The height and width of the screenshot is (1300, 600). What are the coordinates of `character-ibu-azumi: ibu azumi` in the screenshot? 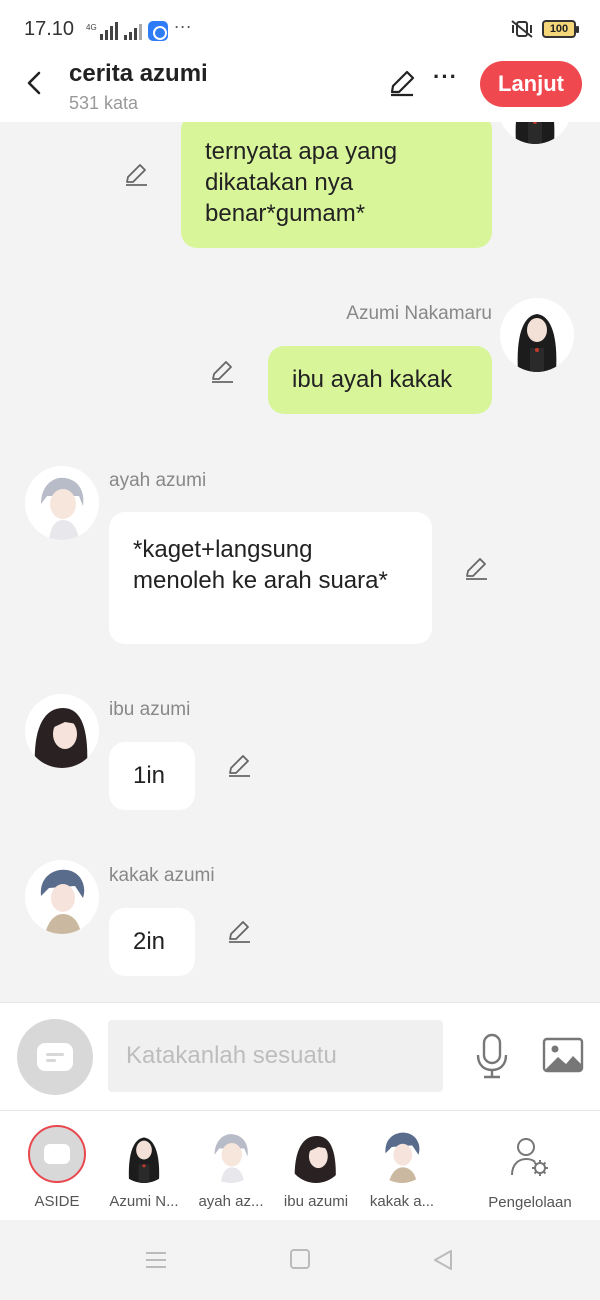 It's located at (316, 1167).